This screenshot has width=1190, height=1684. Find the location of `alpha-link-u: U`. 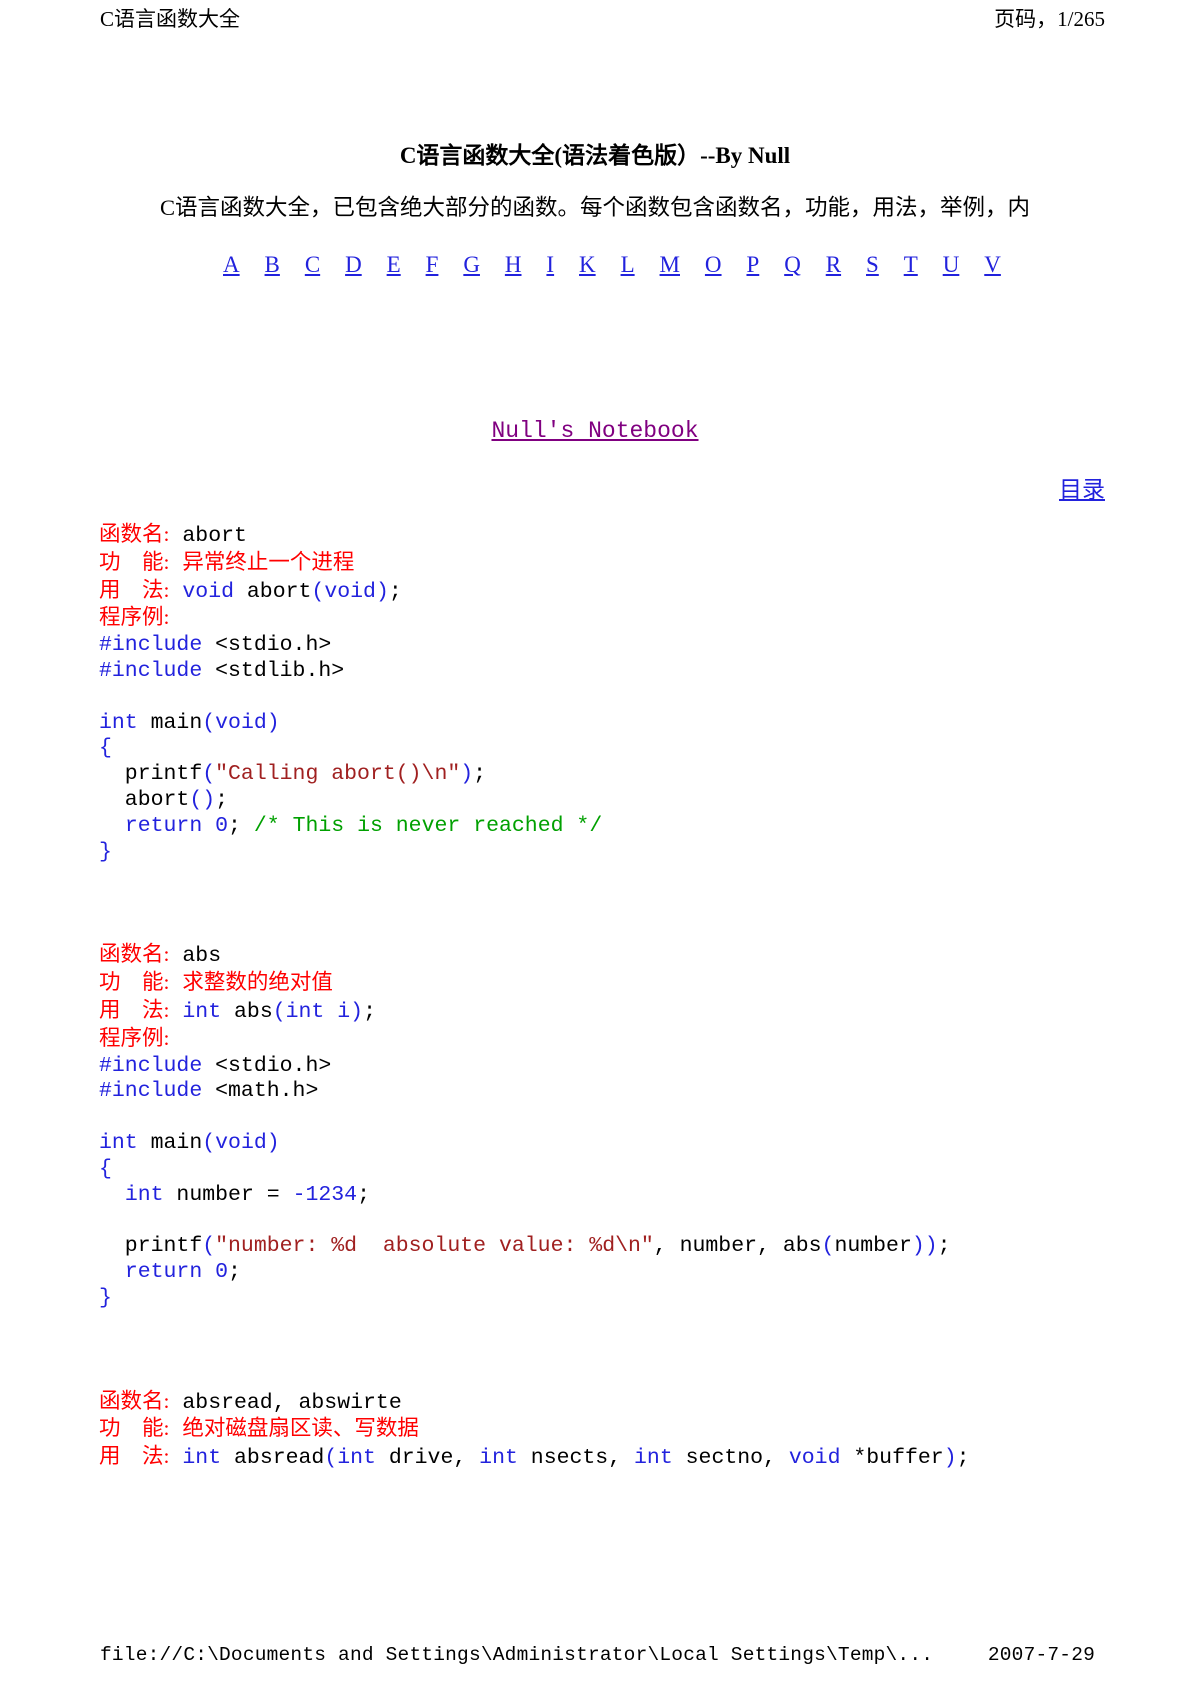

alpha-link-u: U is located at coordinates (951, 265).